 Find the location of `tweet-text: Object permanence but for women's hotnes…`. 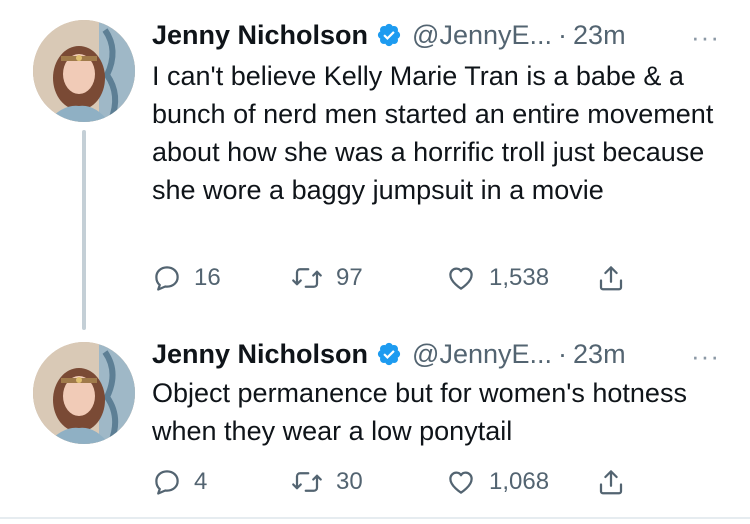

tweet-text: Object permanence but for women's hotnes… is located at coordinates (419, 412).